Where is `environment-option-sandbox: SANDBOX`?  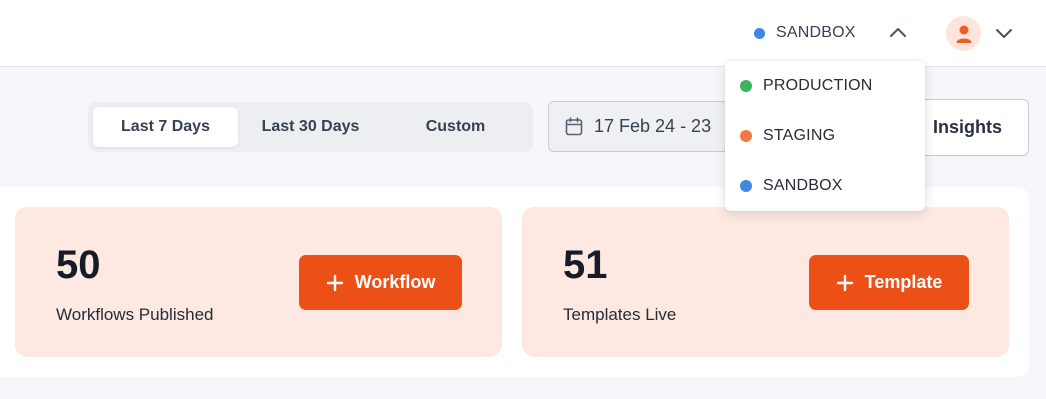 environment-option-sandbox: SANDBOX is located at coordinates (825, 186).